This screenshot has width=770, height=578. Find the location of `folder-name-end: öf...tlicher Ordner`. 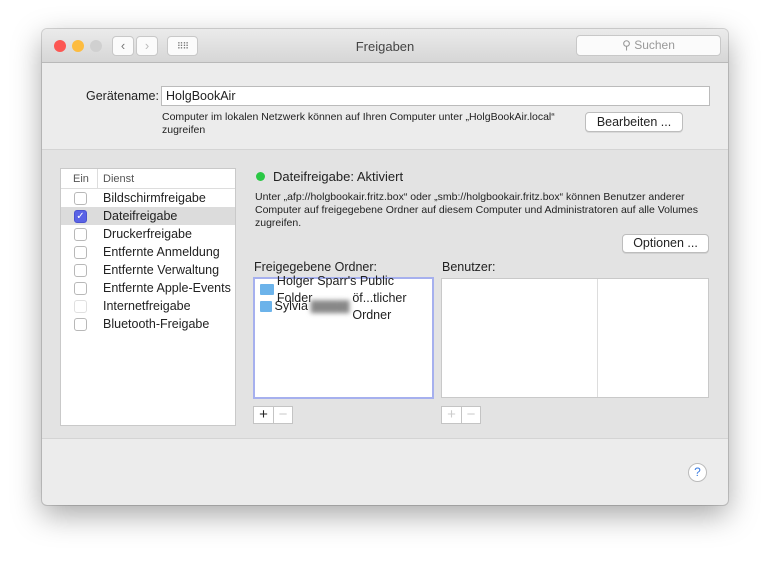

folder-name-end: öf...tlicher Ordner is located at coordinates (379, 306).